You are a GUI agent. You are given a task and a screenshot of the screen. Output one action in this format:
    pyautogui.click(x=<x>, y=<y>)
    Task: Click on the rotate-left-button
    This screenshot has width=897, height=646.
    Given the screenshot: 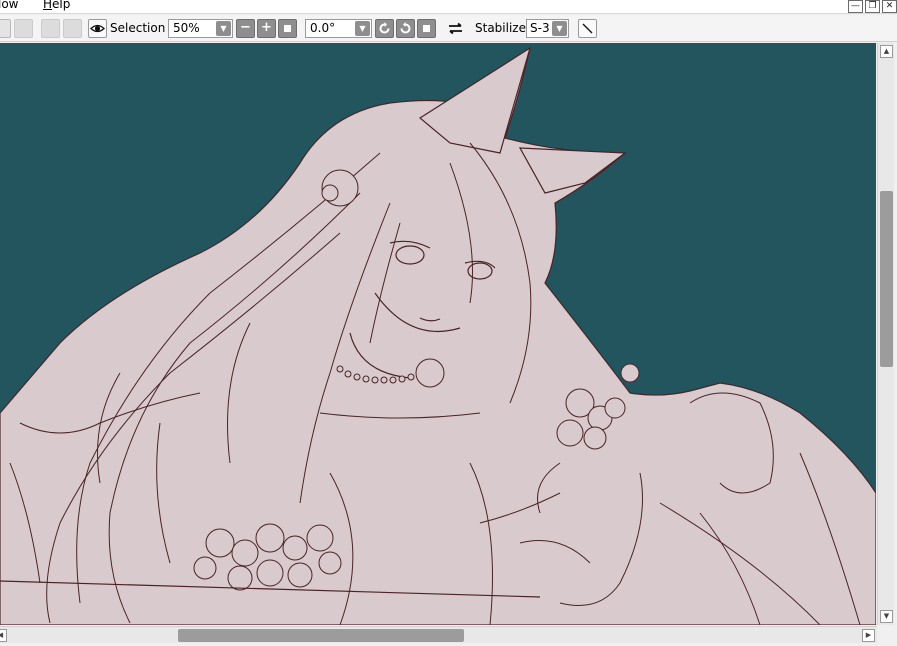 What is the action you would take?
    pyautogui.click(x=384, y=28)
    